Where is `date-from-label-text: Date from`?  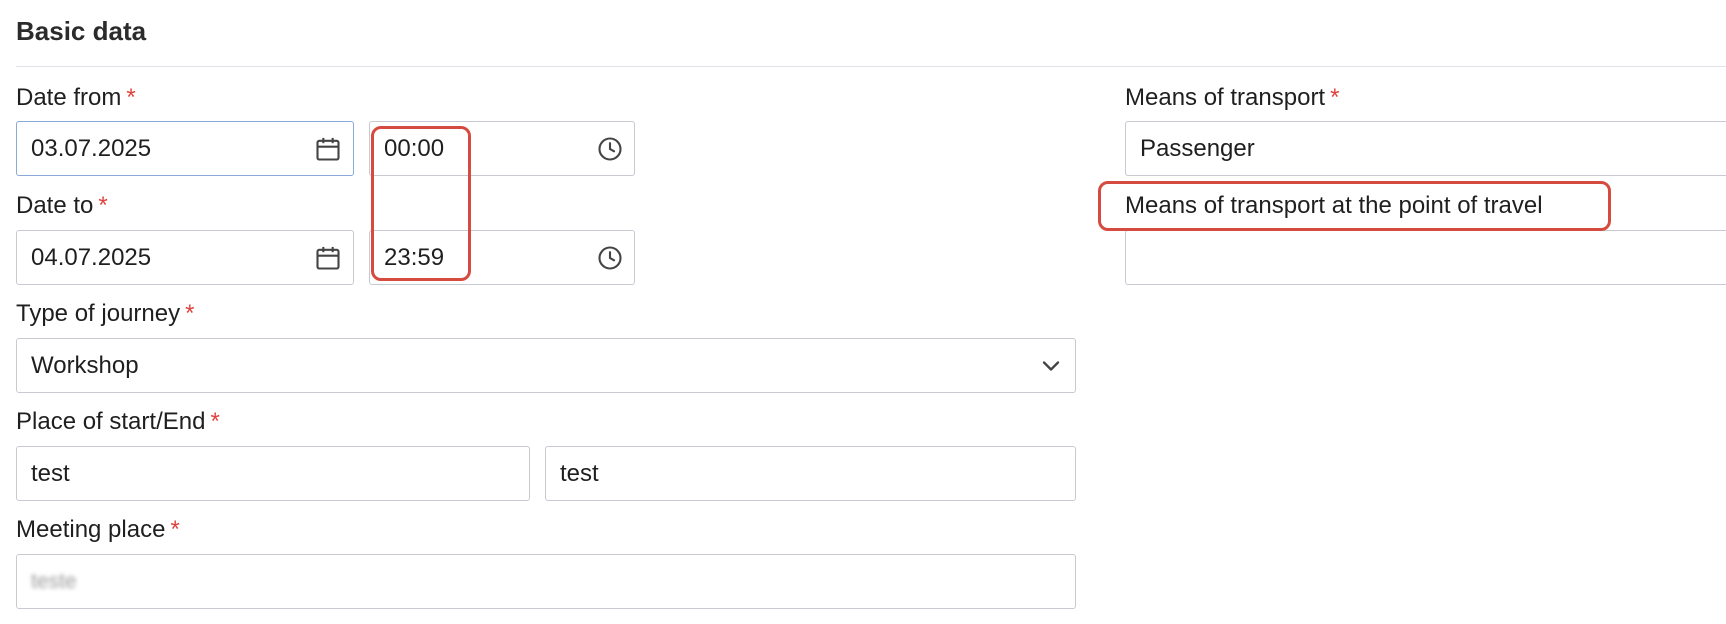
date-from-label-text: Date from is located at coordinates (69, 97).